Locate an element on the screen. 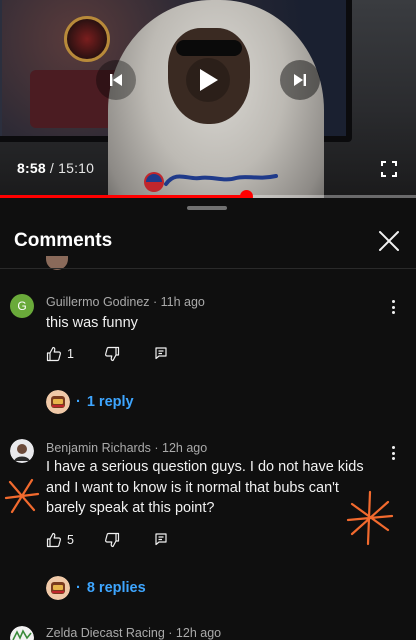  comment-meta: Guillermo Godinez · 11h ago is located at coordinates (125, 302).